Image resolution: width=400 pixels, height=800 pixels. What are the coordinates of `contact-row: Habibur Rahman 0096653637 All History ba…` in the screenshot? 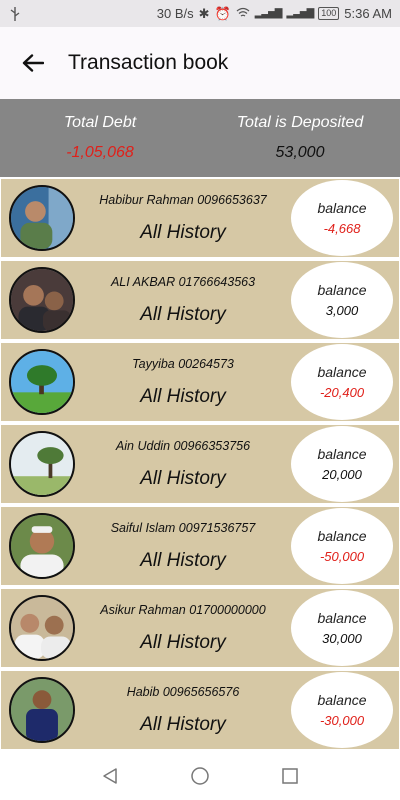 It's located at (200, 218).